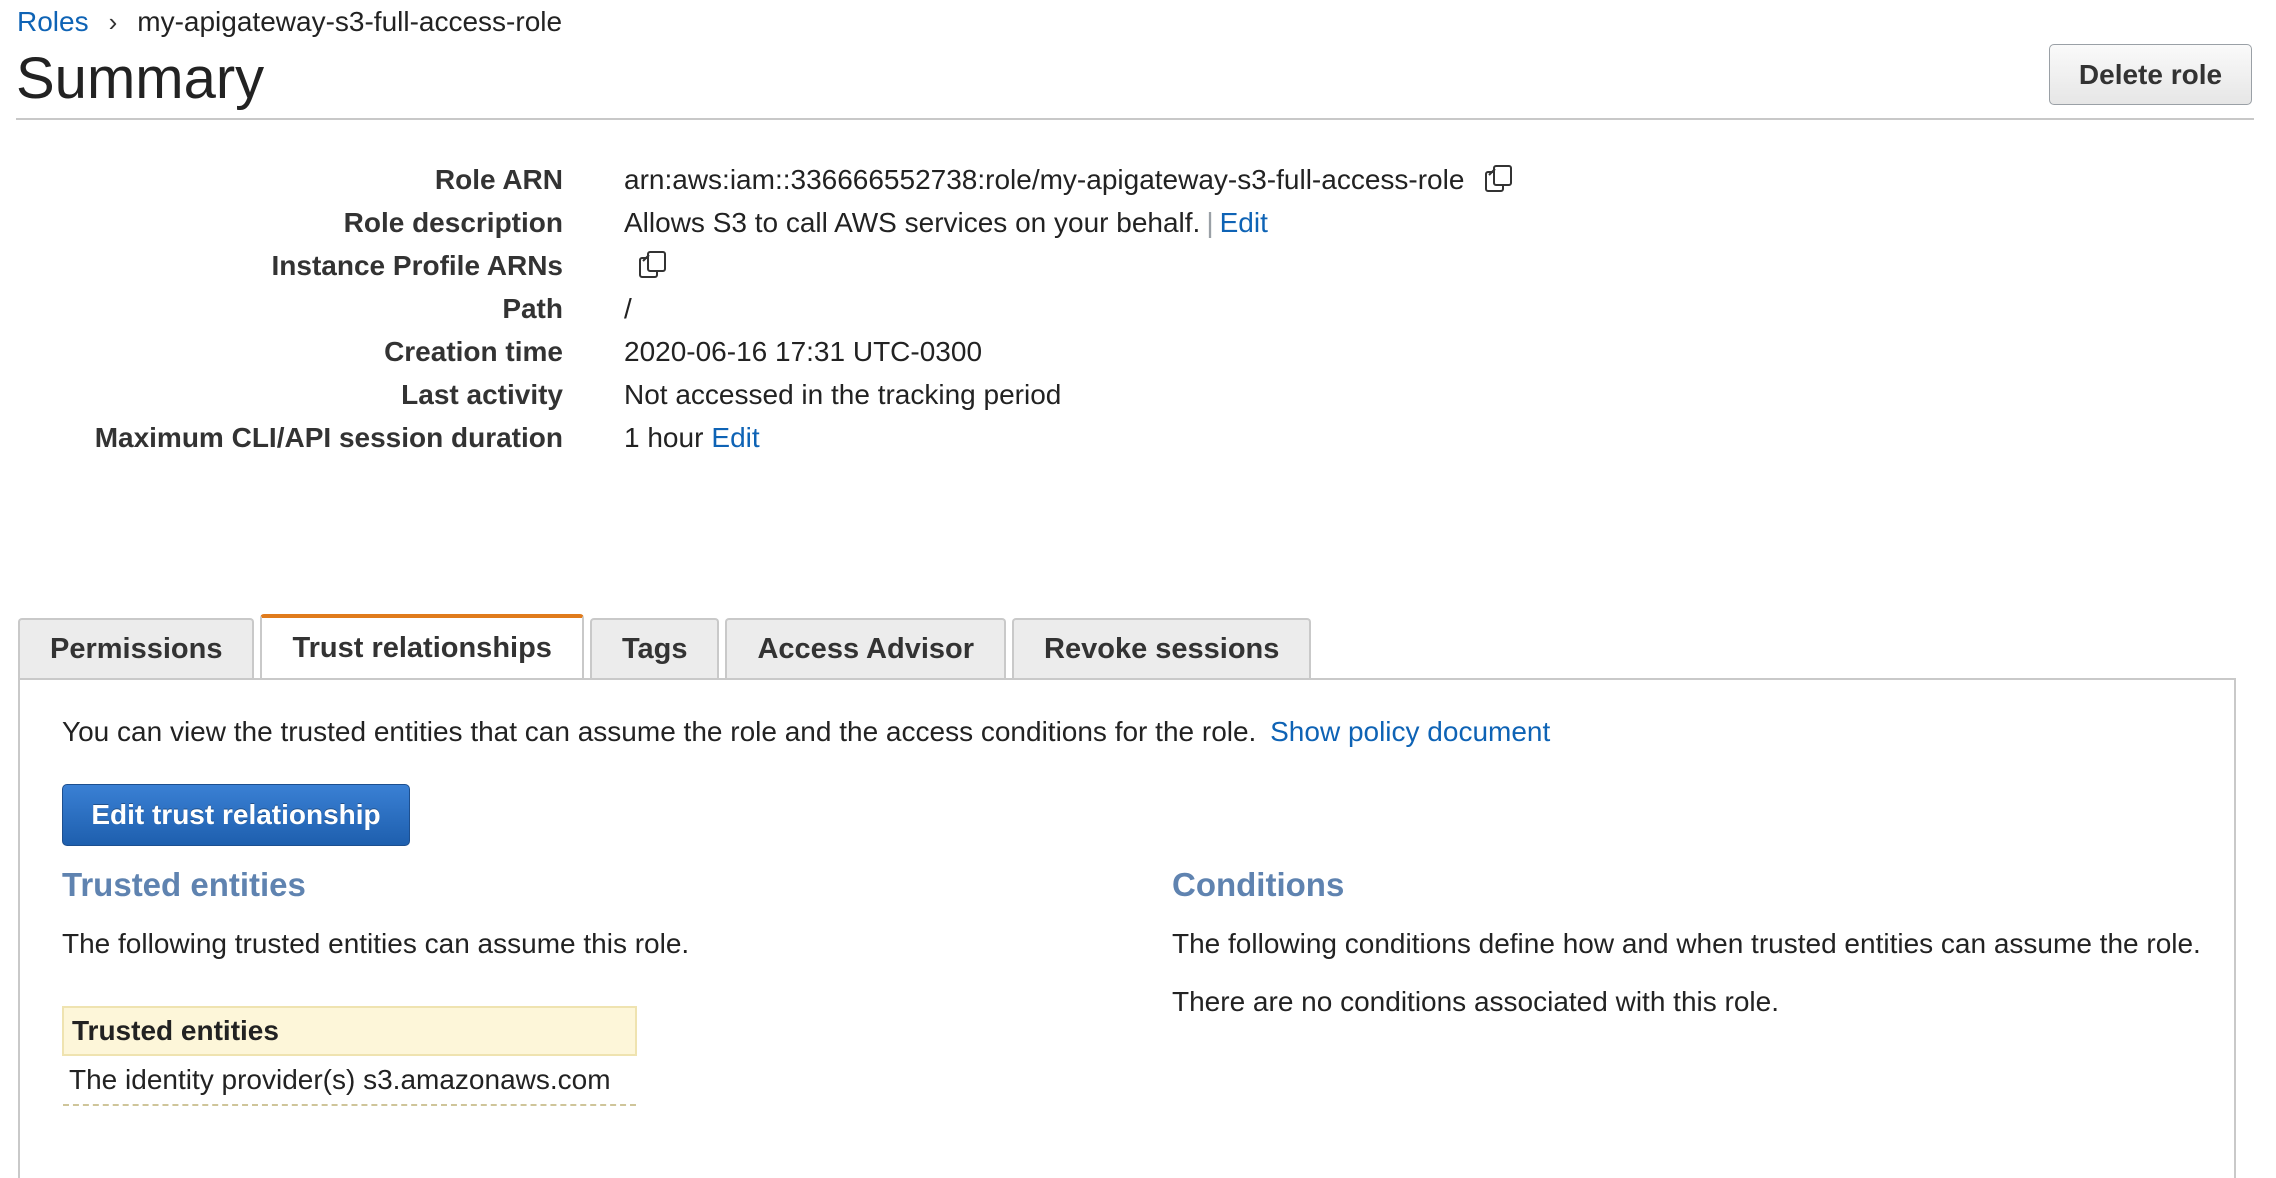  I want to click on path-label: Path, so click(532, 308).